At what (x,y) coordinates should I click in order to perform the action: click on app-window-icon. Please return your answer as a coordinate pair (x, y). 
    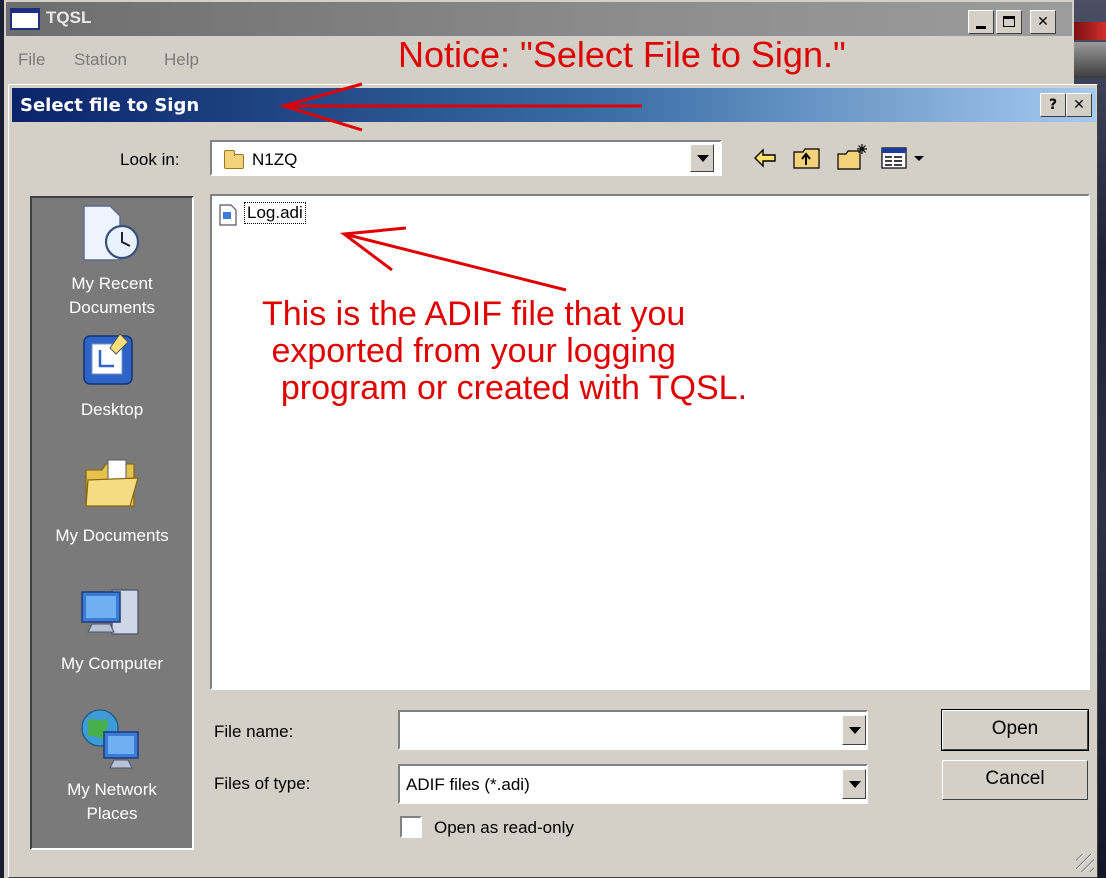
    Looking at the image, I should click on (25, 19).